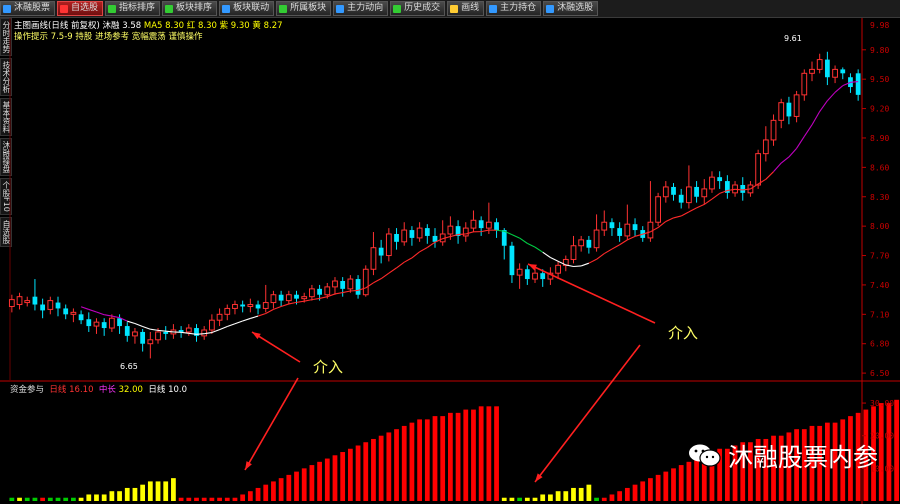 This screenshot has height=504, width=900. I want to click on sidebar: 分时走势技术分析基本资料沐融操盘个股F10 自选股, so click(6, 132).